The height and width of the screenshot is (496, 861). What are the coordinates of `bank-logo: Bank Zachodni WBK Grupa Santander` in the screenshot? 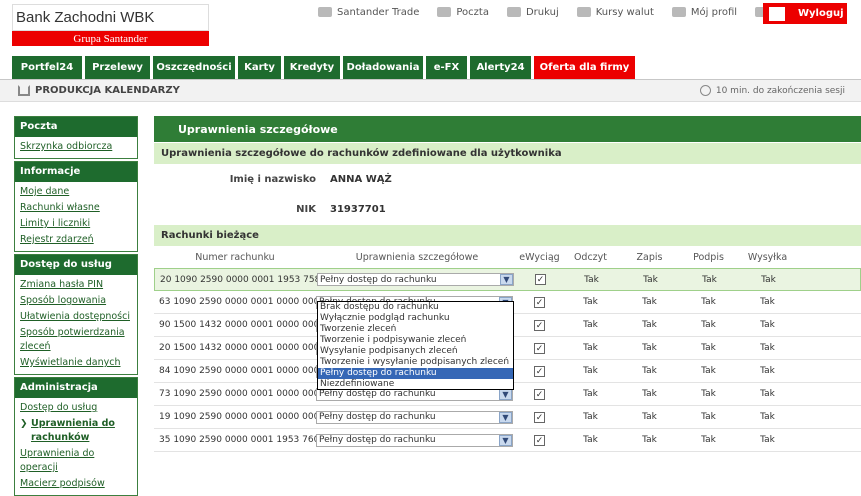 It's located at (110, 25).